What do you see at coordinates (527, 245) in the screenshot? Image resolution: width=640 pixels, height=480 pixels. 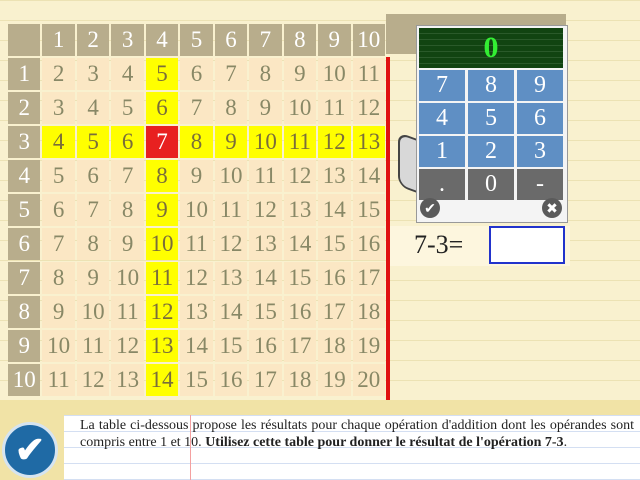 I see `answer-input` at bounding box center [527, 245].